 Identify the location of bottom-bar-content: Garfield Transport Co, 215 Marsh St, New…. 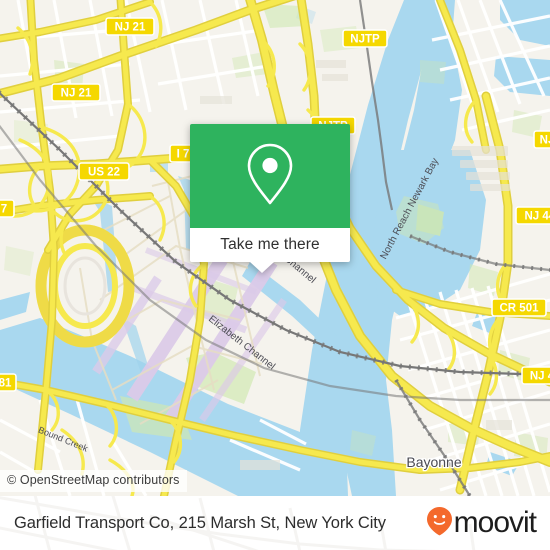
(275, 523).